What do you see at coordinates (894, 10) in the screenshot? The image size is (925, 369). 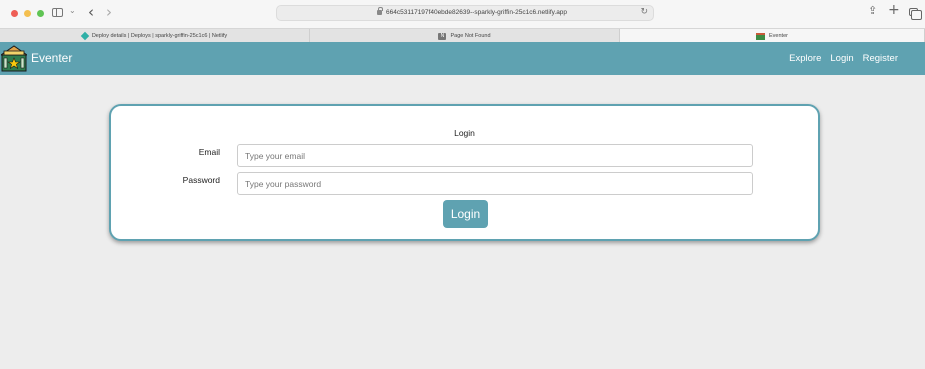 I see `new-tab-icon: +` at bounding box center [894, 10].